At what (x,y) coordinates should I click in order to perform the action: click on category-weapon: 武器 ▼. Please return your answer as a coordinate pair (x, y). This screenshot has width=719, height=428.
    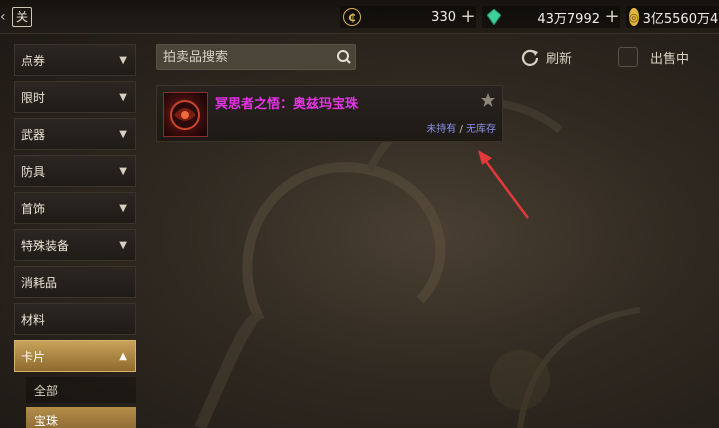
    Looking at the image, I should click on (75, 134).